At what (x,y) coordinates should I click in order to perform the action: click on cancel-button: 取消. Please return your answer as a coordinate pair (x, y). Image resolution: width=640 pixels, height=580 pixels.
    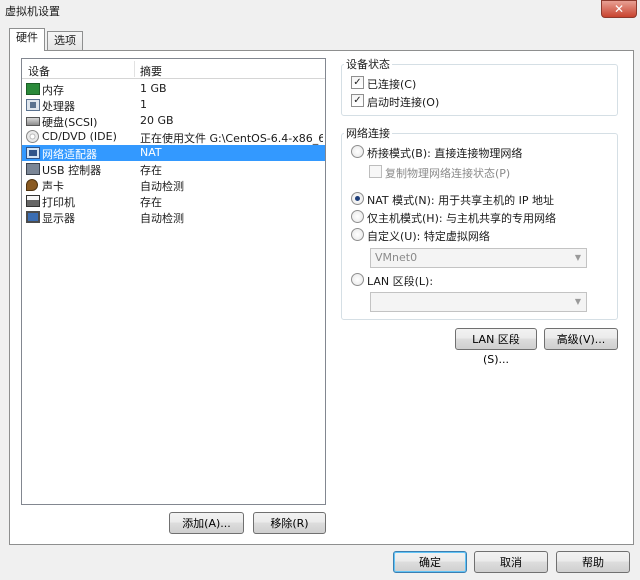
    Looking at the image, I should click on (511, 562).